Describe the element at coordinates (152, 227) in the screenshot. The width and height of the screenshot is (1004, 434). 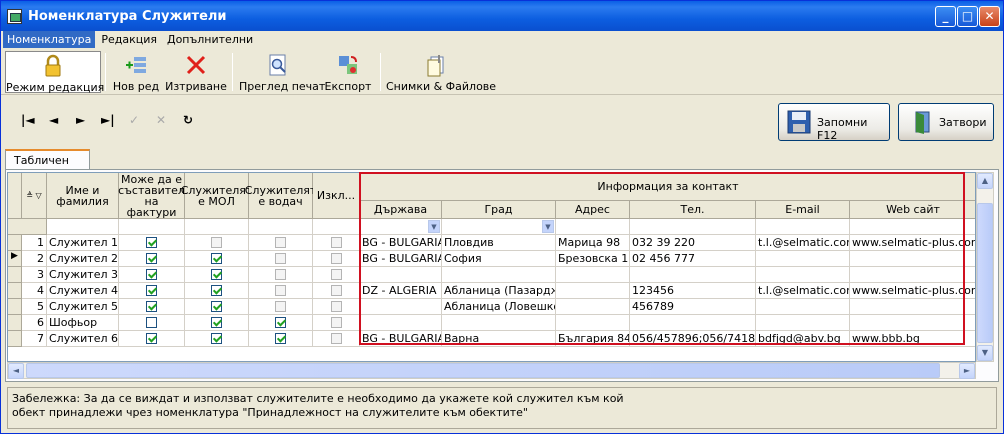
I see `filter-invoice` at that location.